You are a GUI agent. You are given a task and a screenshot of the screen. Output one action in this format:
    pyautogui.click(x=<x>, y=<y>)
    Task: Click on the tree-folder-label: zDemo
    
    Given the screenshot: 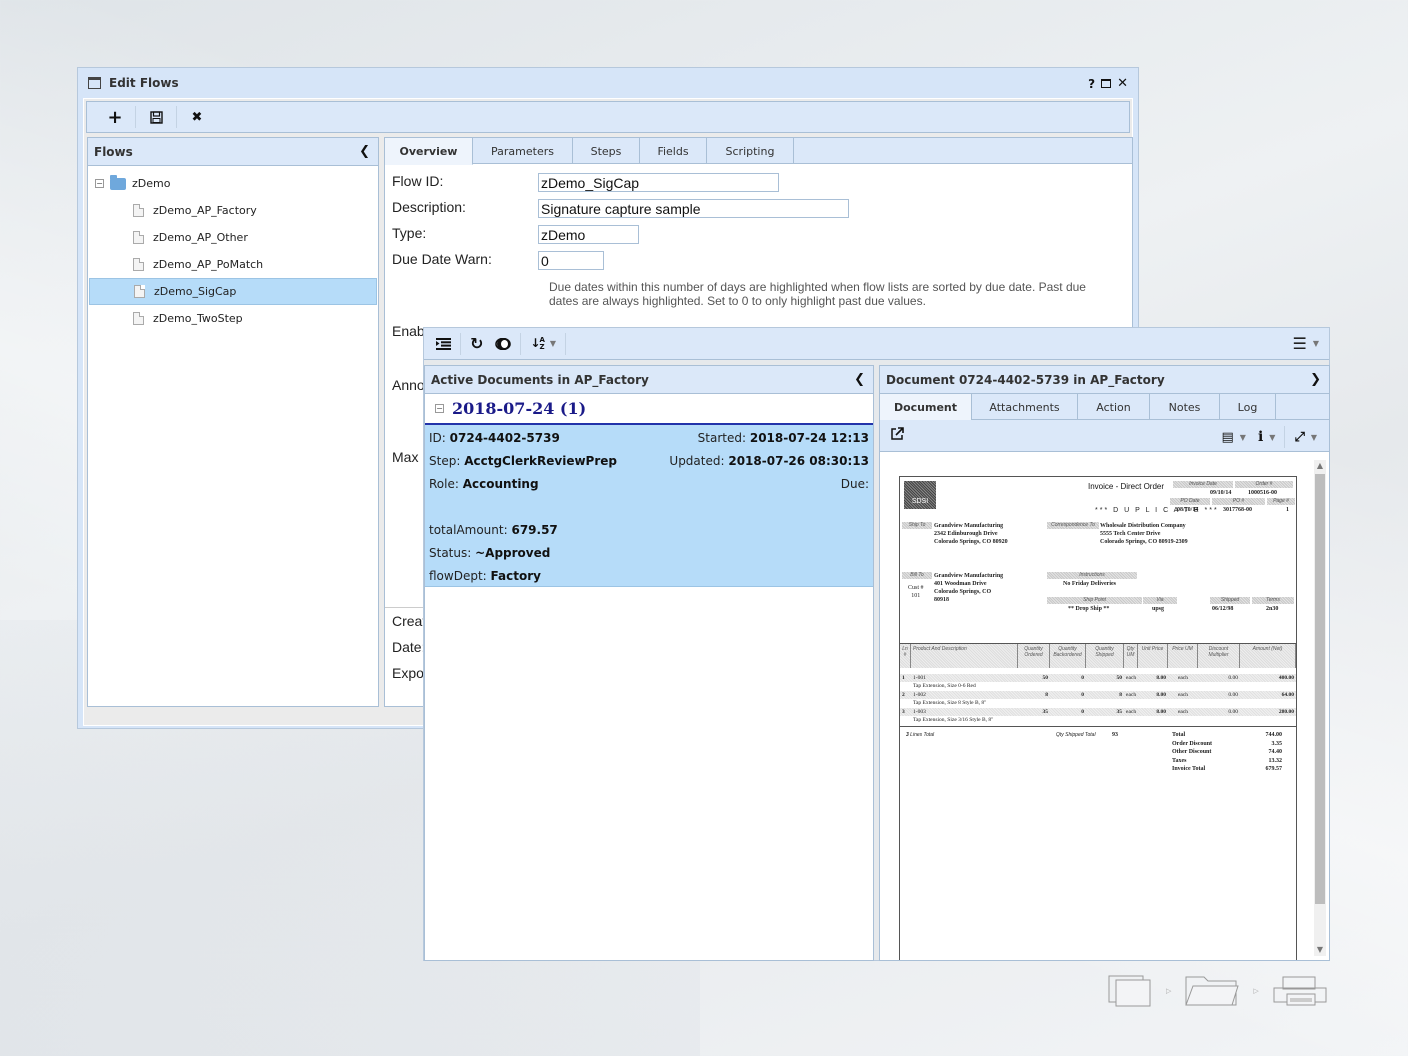 What is the action you would take?
    pyautogui.click(x=151, y=183)
    